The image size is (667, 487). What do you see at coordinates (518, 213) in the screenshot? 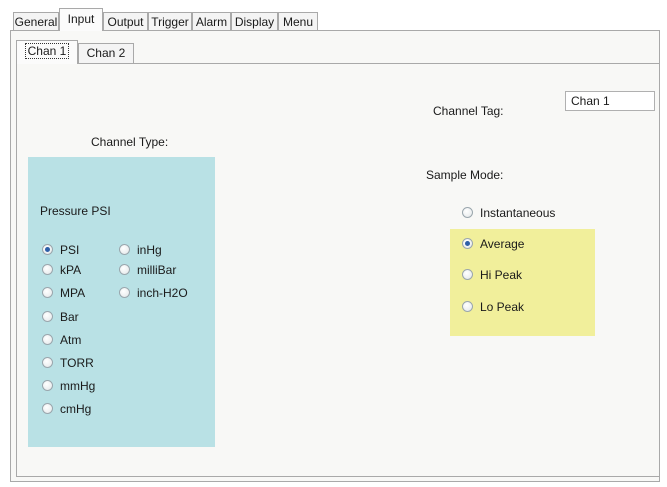
I see `radio-label: Instantaneous` at bounding box center [518, 213].